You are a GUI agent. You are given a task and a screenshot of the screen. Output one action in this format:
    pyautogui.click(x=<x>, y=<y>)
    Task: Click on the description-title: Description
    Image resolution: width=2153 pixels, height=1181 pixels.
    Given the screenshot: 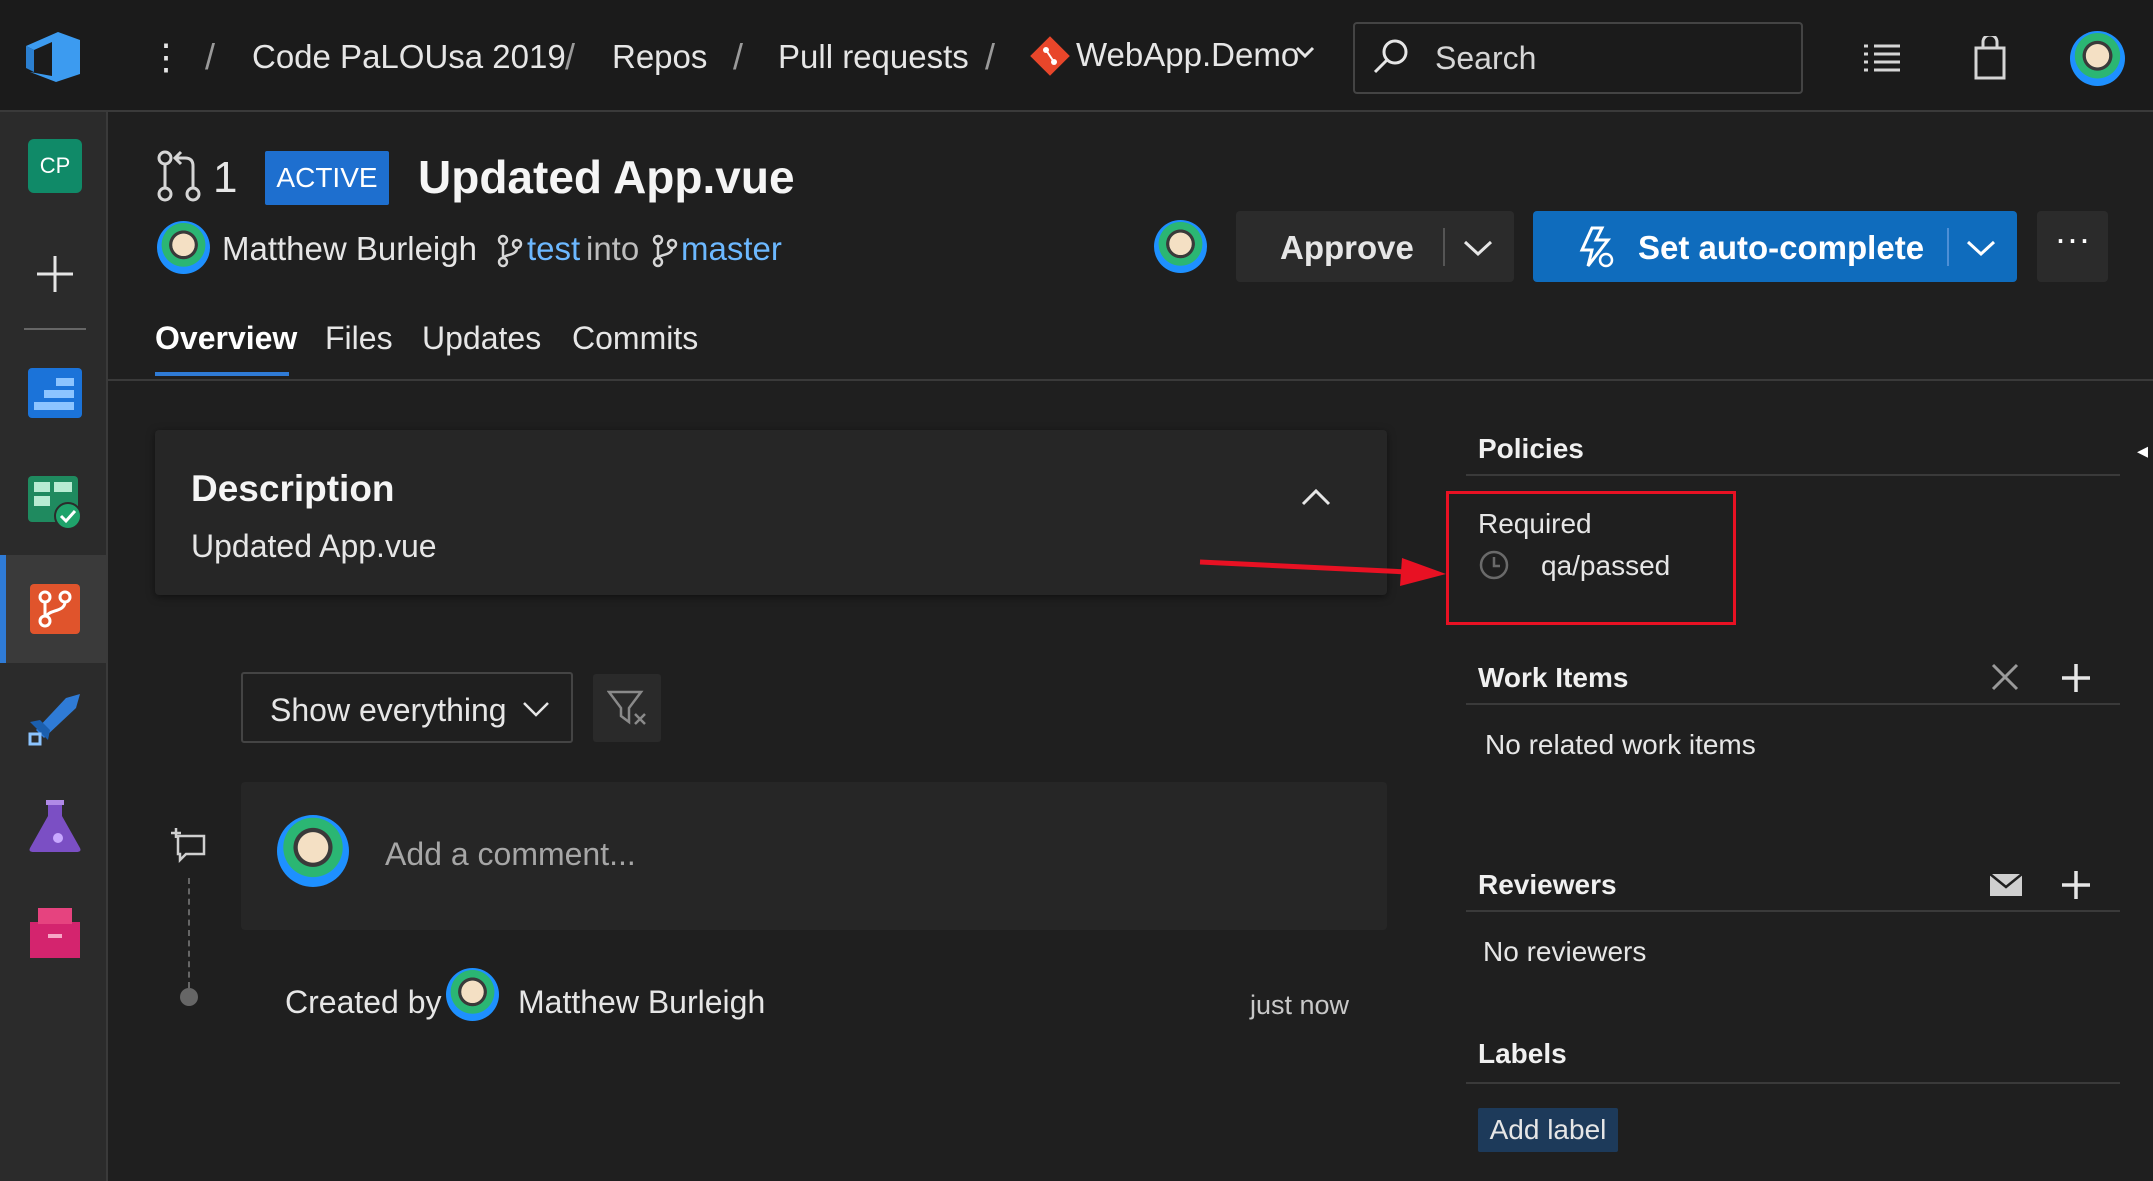 What is the action you would take?
    pyautogui.click(x=293, y=488)
    